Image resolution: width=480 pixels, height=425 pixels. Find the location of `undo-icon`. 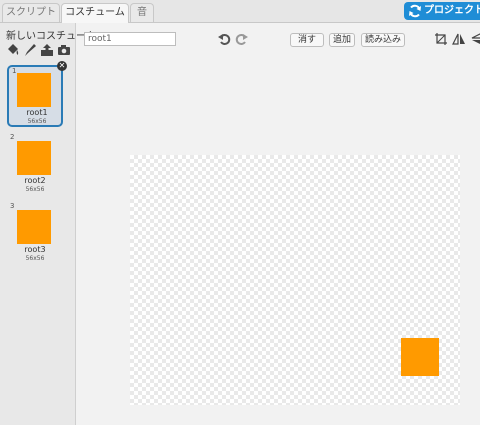

undo-icon is located at coordinates (224, 39).